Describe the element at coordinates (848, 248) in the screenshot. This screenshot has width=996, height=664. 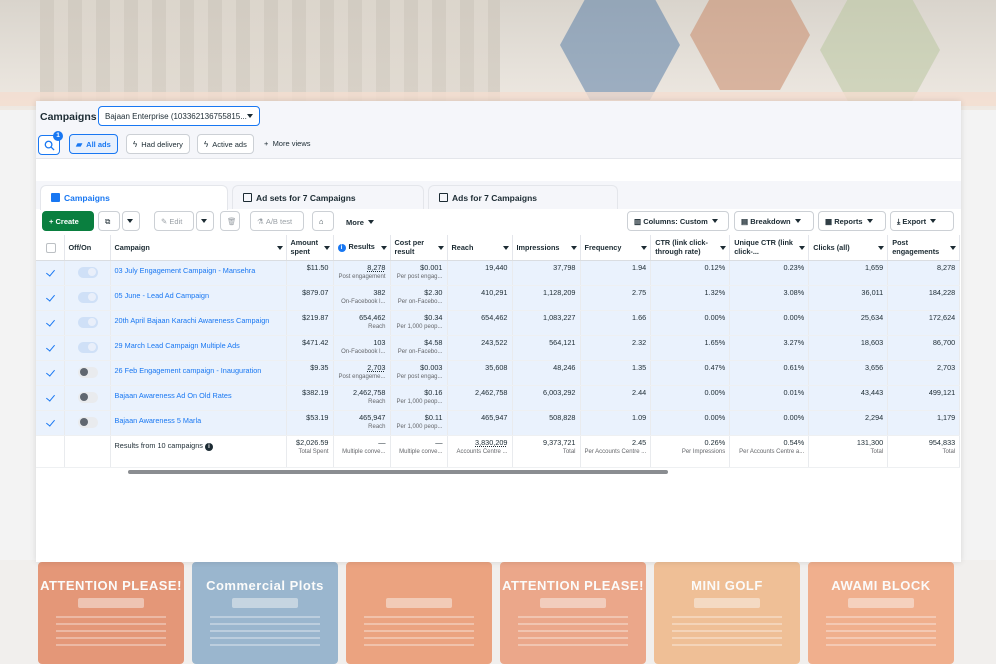
I see `header-clicks-all: Clicks (all)` at that location.